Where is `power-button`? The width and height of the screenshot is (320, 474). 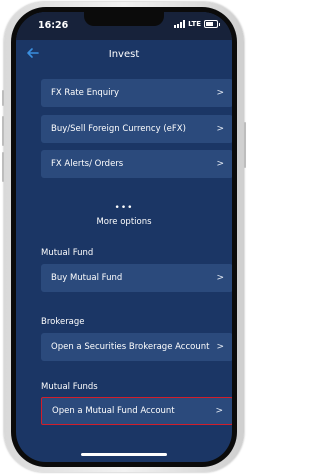
power-button is located at coordinates (245, 145).